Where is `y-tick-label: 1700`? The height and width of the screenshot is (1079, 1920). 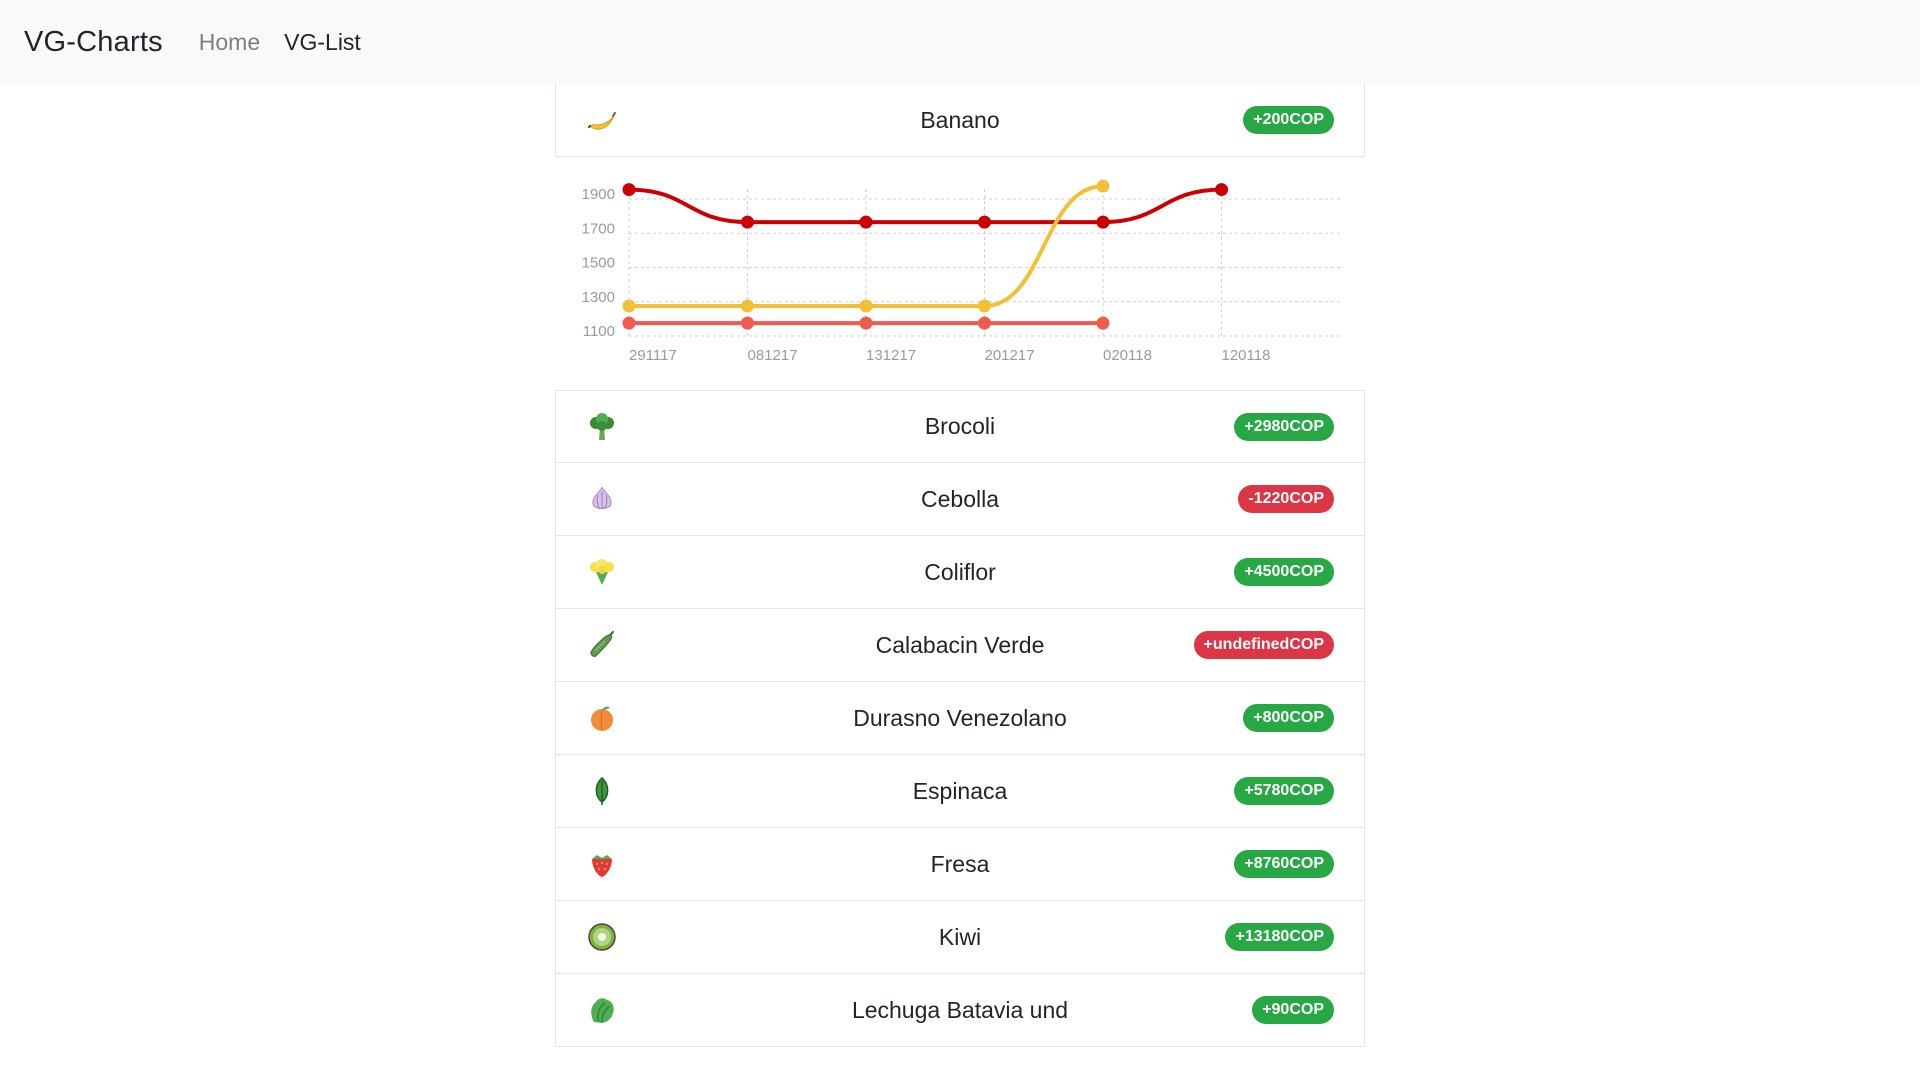
y-tick-label: 1700 is located at coordinates (598, 228).